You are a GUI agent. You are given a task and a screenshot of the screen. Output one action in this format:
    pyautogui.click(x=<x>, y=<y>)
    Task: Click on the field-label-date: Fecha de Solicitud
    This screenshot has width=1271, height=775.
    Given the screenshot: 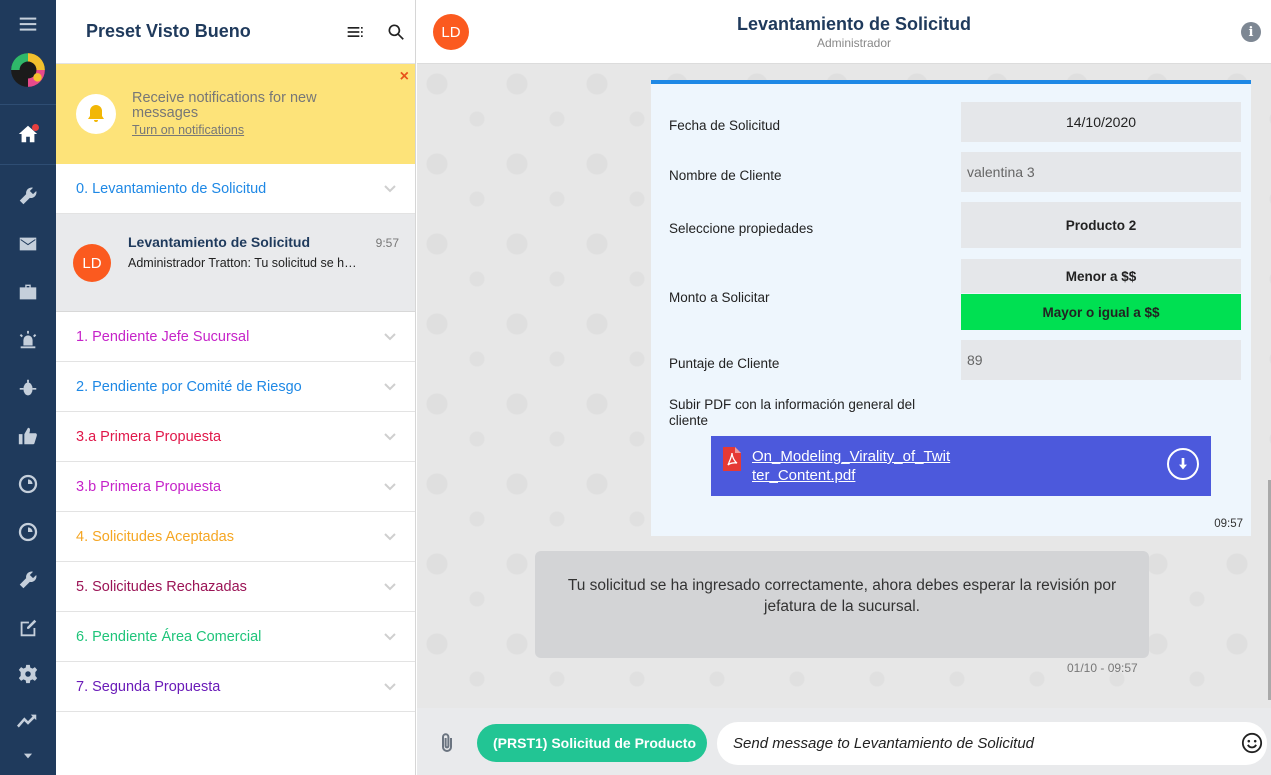 What is the action you would take?
    pyautogui.click(x=725, y=125)
    